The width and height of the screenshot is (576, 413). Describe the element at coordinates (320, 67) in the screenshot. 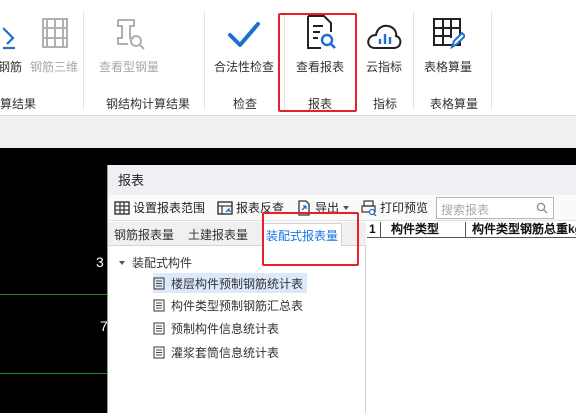

I see `view-report-label: 查看报表` at that location.